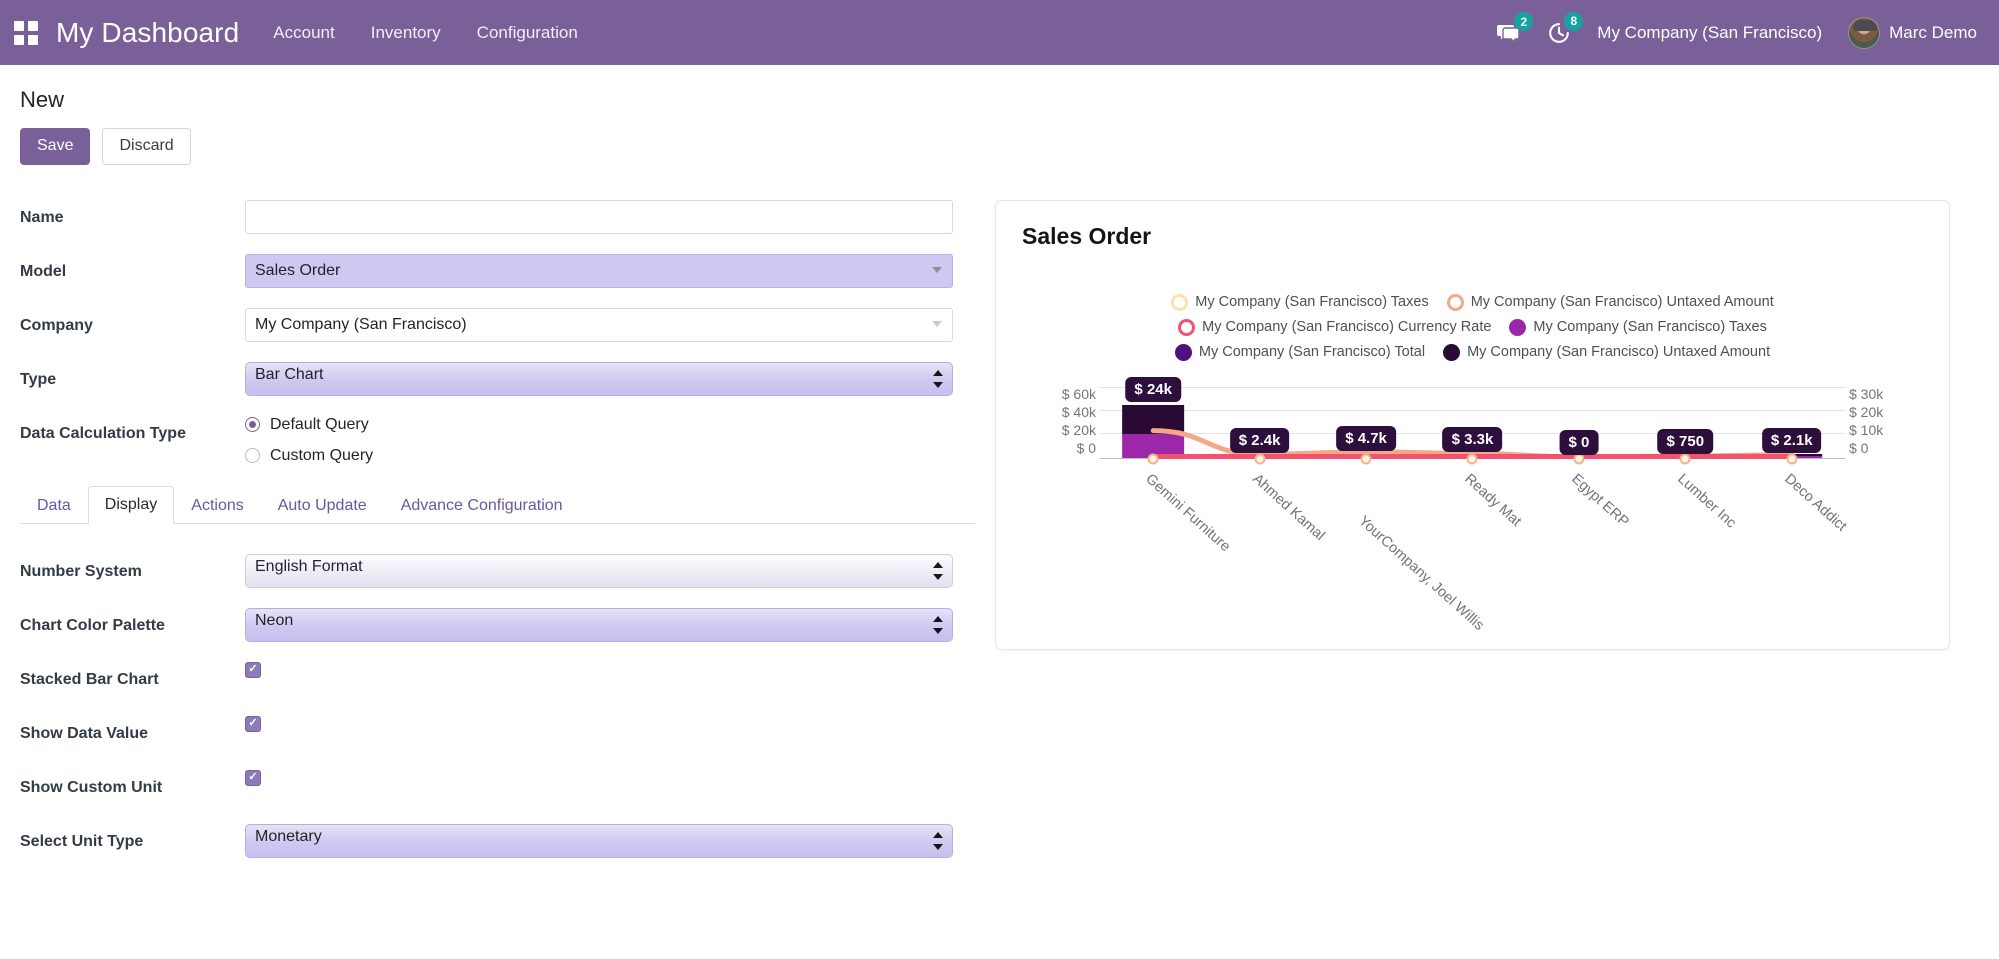 This screenshot has height=959, width=1999. I want to click on messages-button: 2, so click(1515, 28).